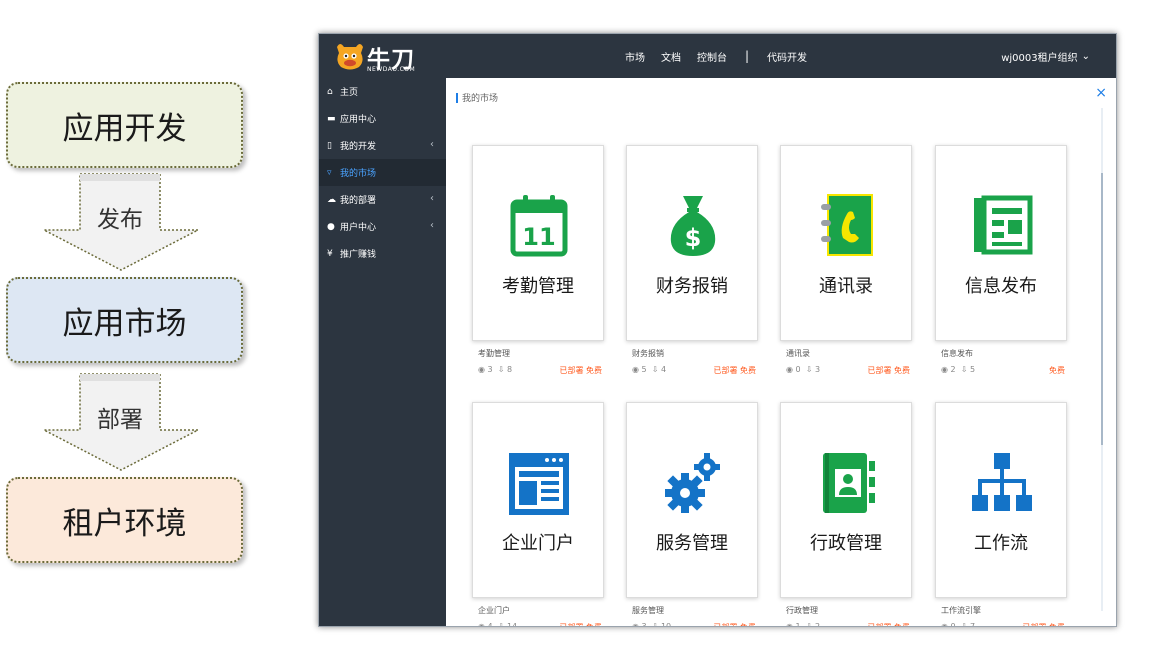 The image size is (1149, 659). What do you see at coordinates (802, 610) in the screenshot?
I see `app-name: 行政管理` at bounding box center [802, 610].